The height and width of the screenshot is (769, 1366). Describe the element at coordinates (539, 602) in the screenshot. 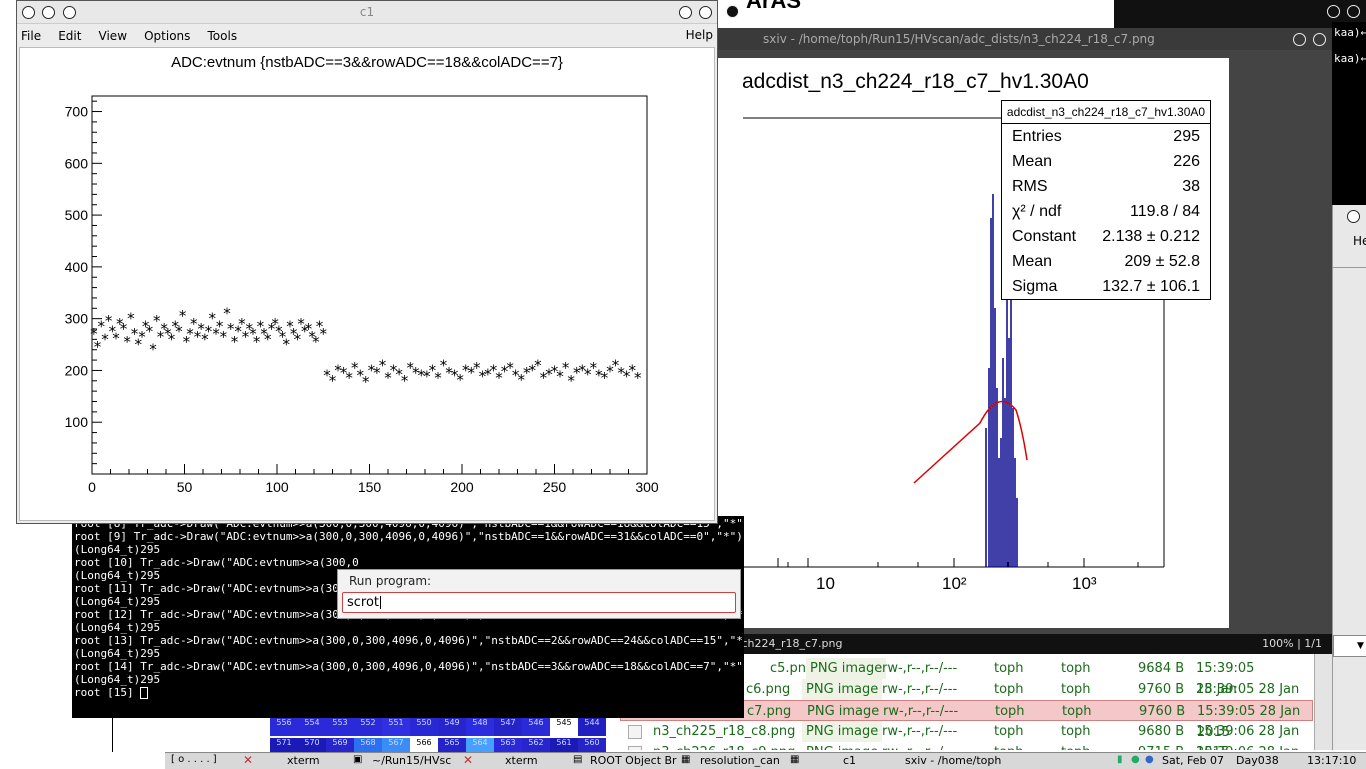

I see `run-program-input: scrot` at that location.